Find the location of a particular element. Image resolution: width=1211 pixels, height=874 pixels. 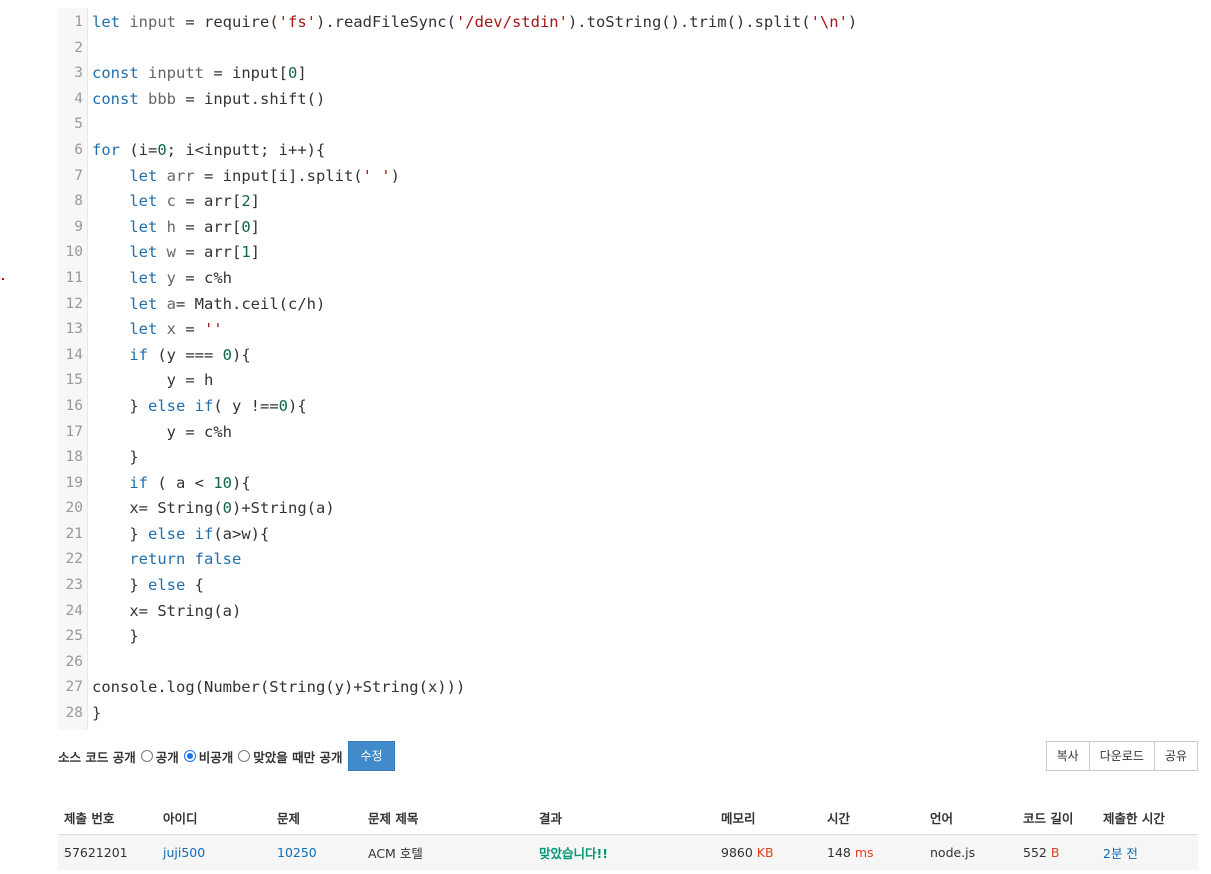

line-number: 14 is located at coordinates (74, 354).